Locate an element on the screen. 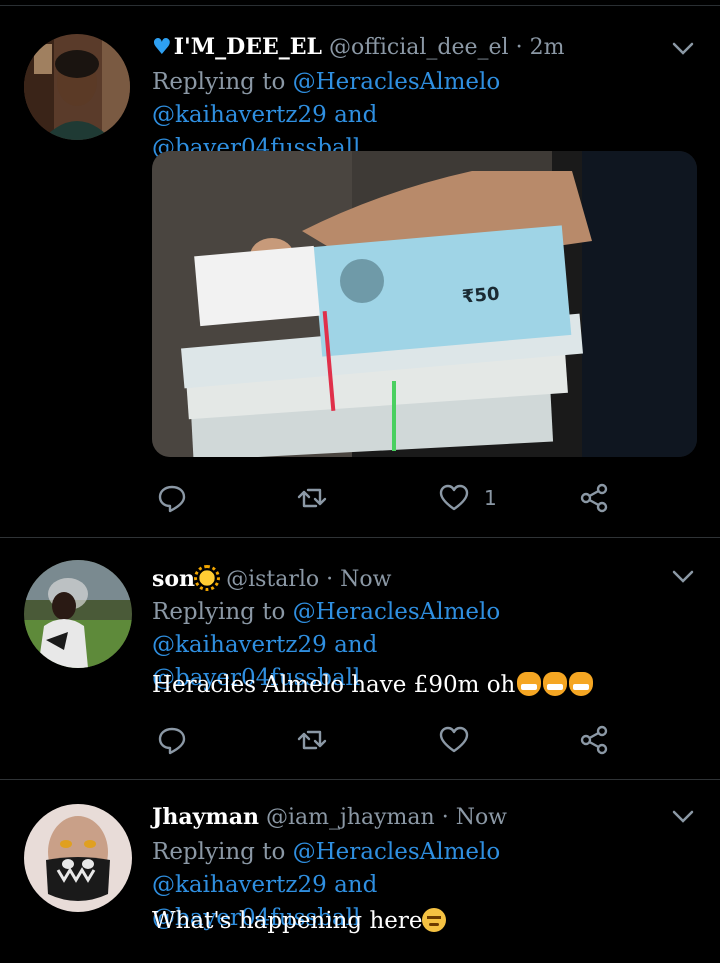 The image size is (720, 963). blue-heart-icon: ♥ is located at coordinates (162, 47).